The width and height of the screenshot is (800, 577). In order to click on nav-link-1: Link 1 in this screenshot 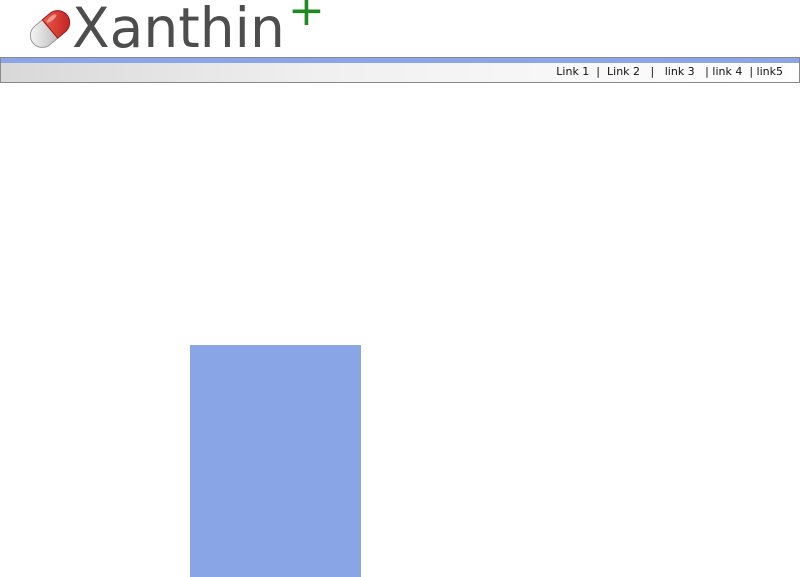, I will do `click(572, 71)`.